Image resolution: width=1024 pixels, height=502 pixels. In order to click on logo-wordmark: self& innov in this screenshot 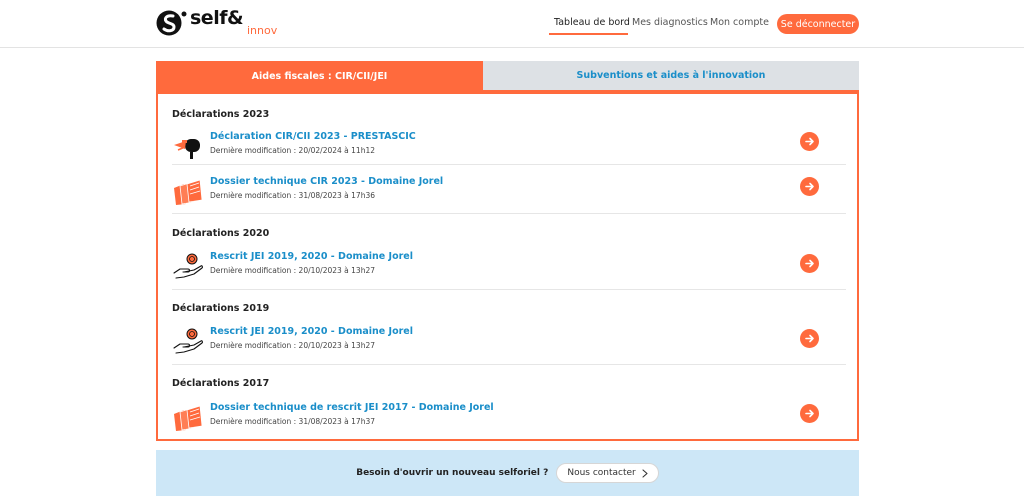, I will do `click(234, 22)`.